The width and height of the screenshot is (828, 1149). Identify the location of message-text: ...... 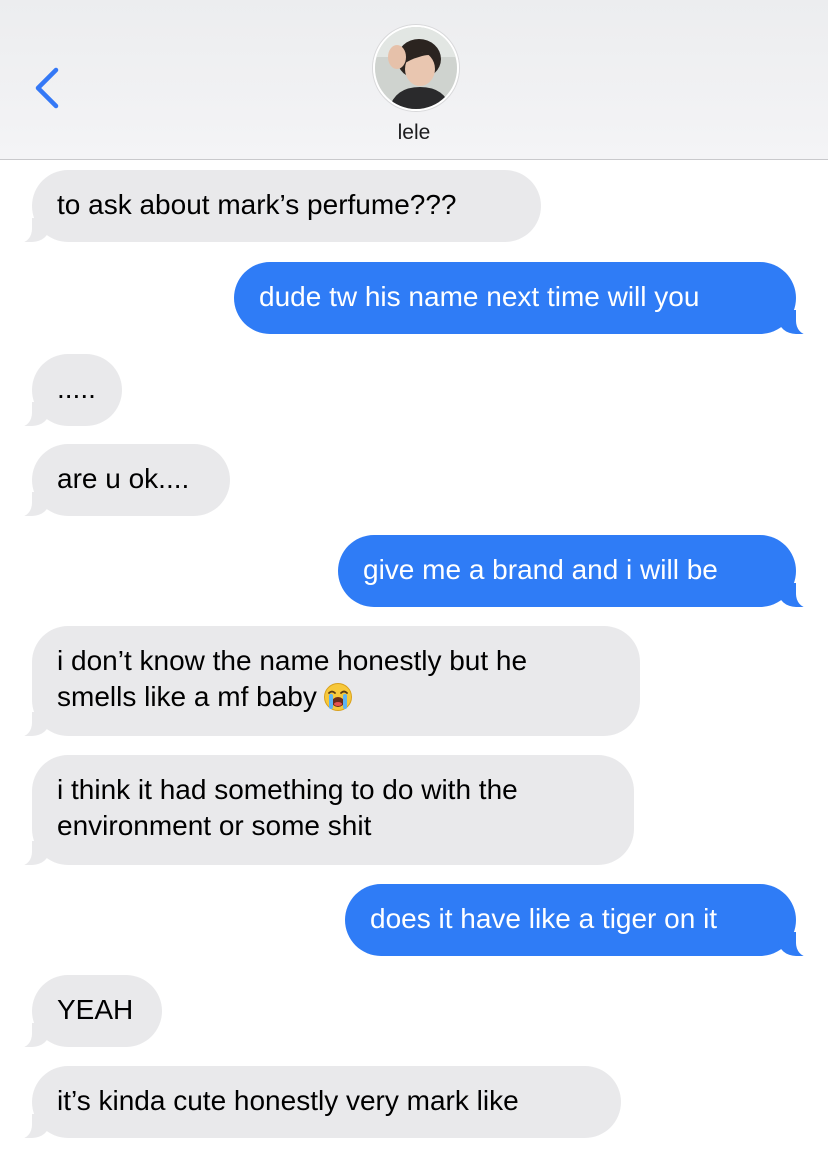
(76, 388).